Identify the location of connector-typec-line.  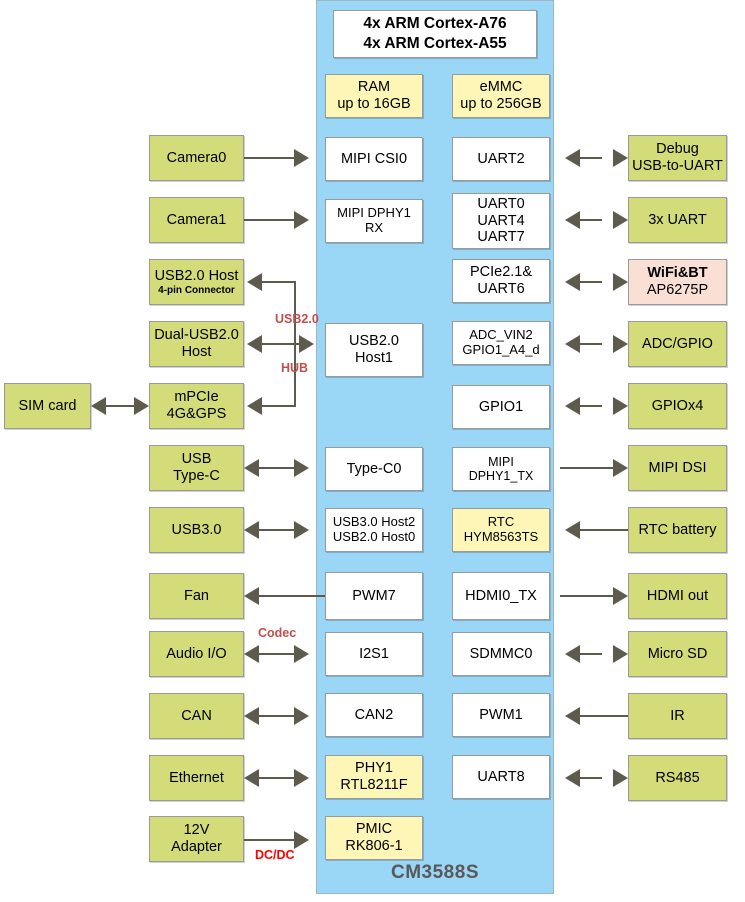
(276, 468).